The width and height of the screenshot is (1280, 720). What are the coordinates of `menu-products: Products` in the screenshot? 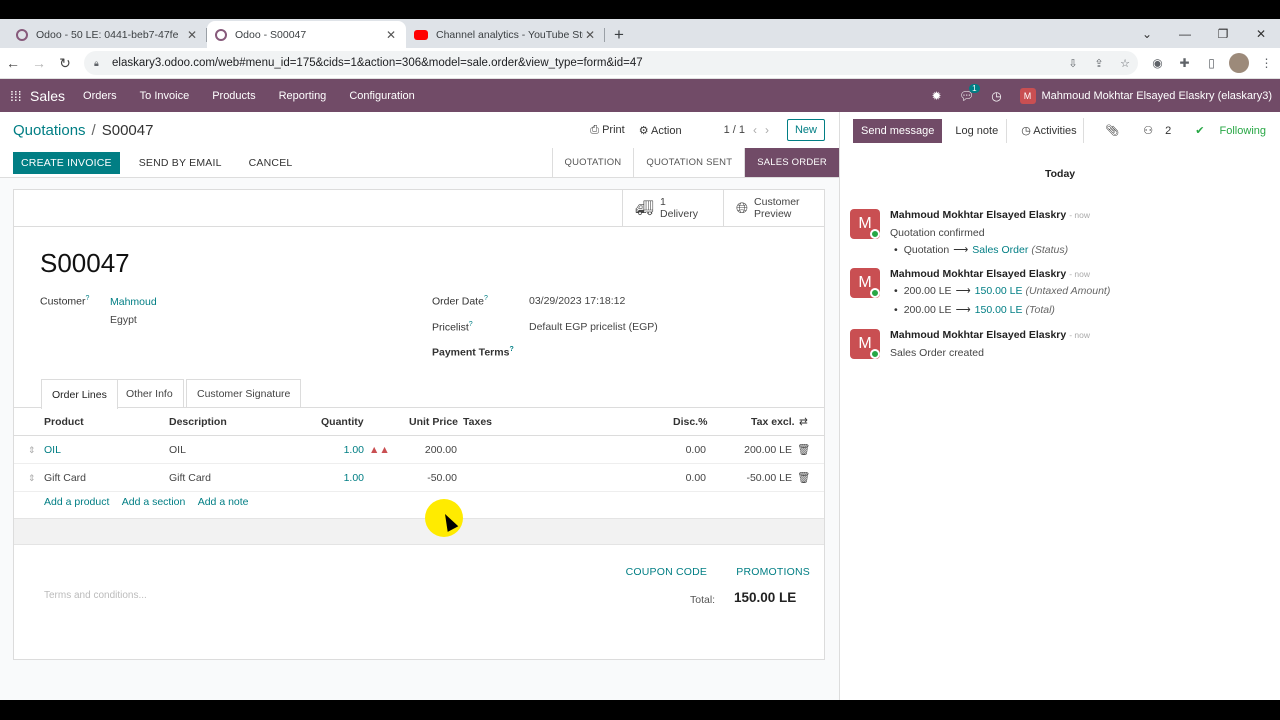 It's located at (233, 96).